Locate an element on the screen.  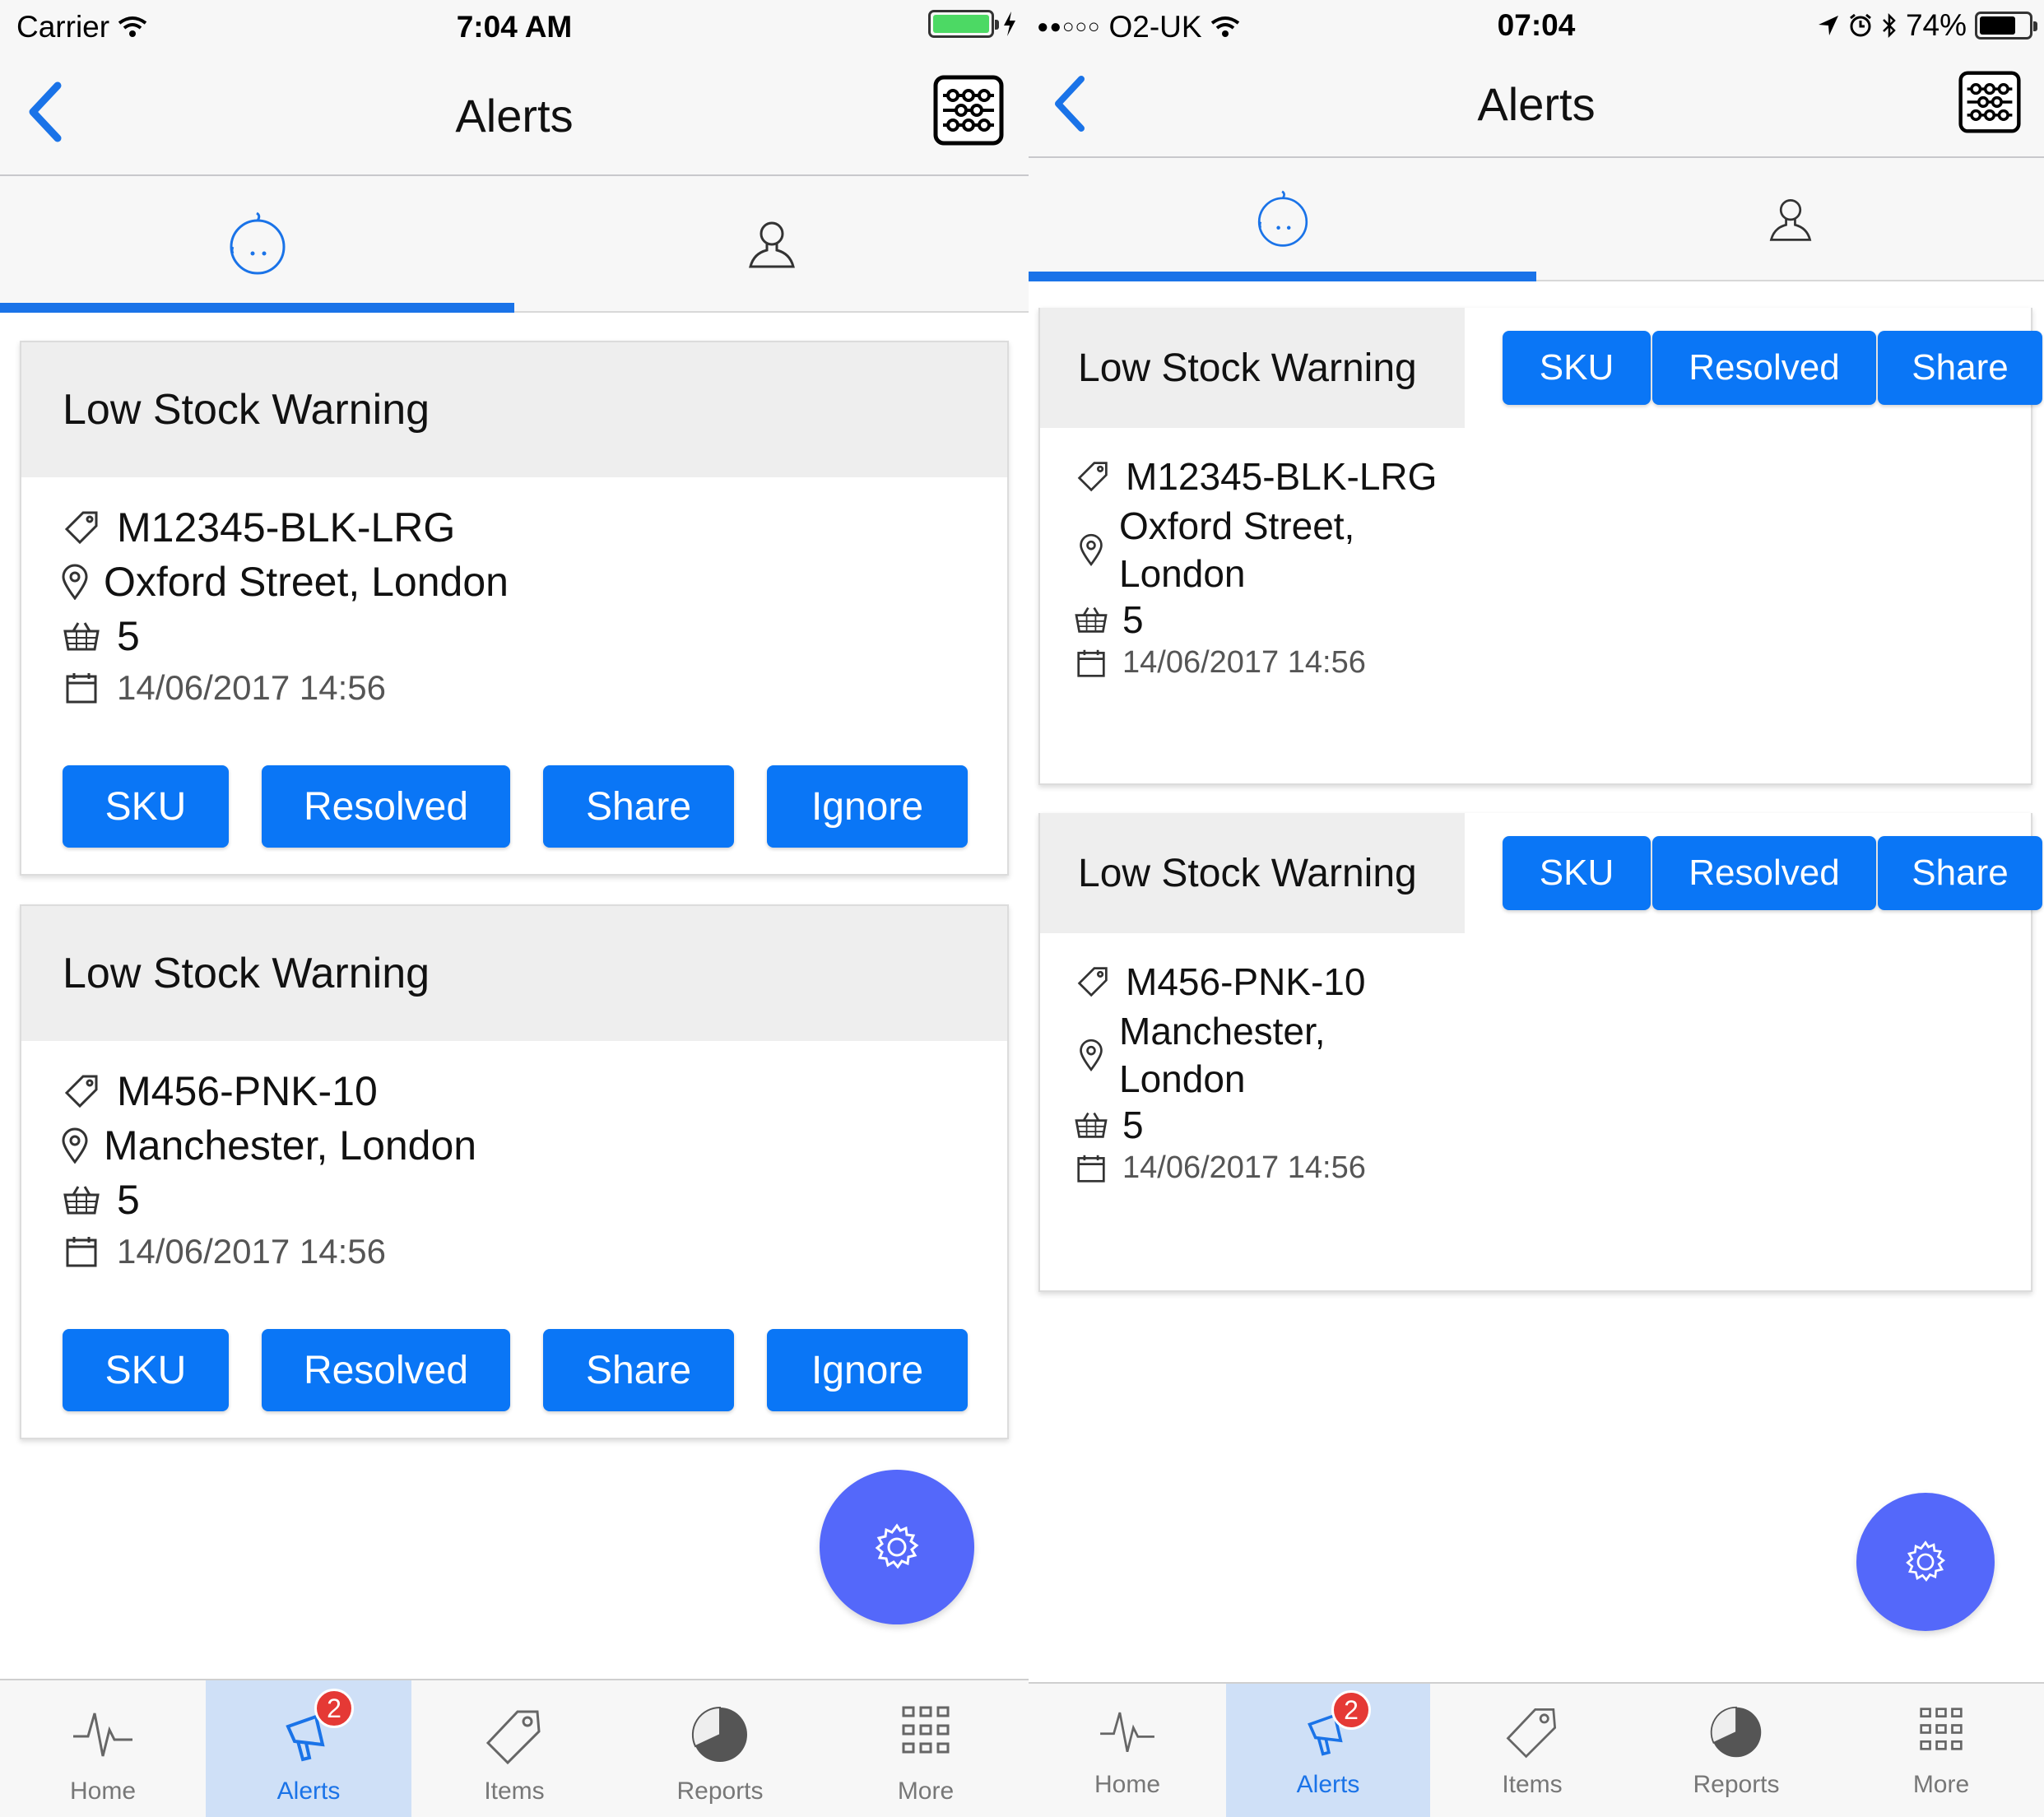
status-bar: ●●○○○ O2-UK 07:04 74% is located at coordinates (1537, 26).